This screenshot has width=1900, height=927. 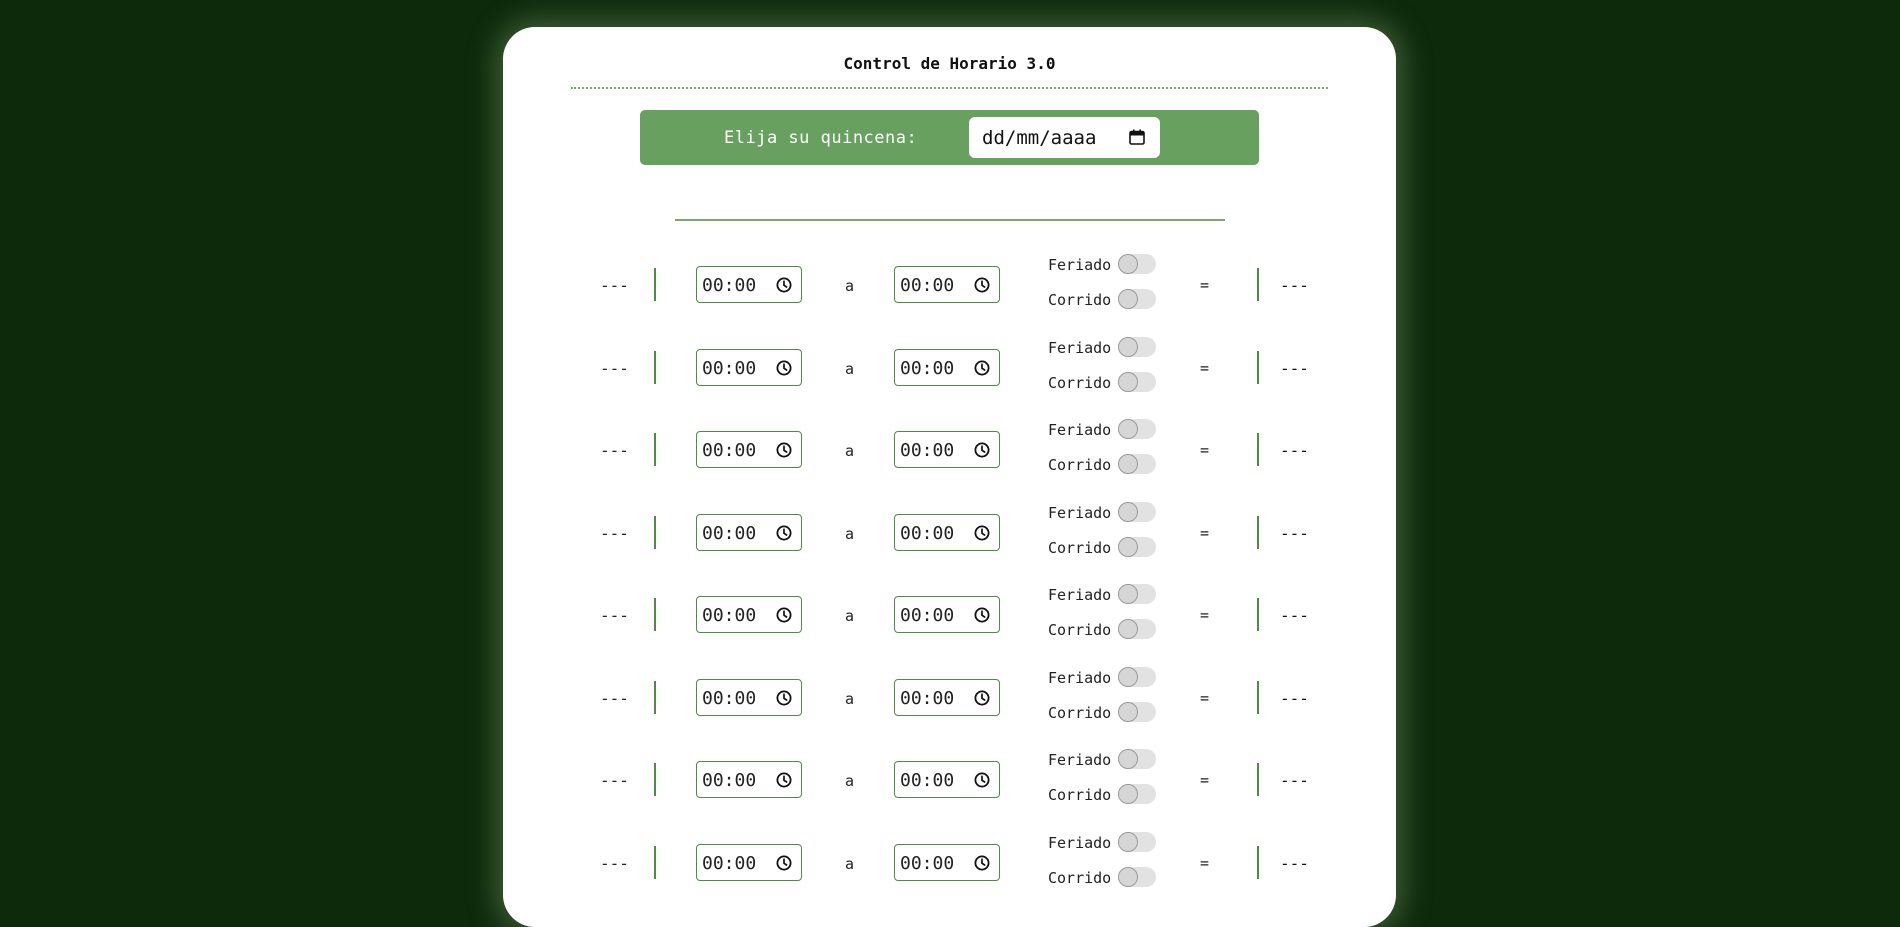 I want to click on date-placeholder: dd/mm/aaaa, so click(x=1039, y=138).